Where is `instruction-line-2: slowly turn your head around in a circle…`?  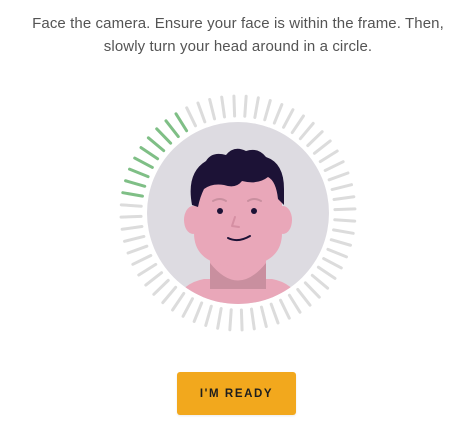
instruction-line-2: slowly turn your head around in a circle… is located at coordinates (238, 46).